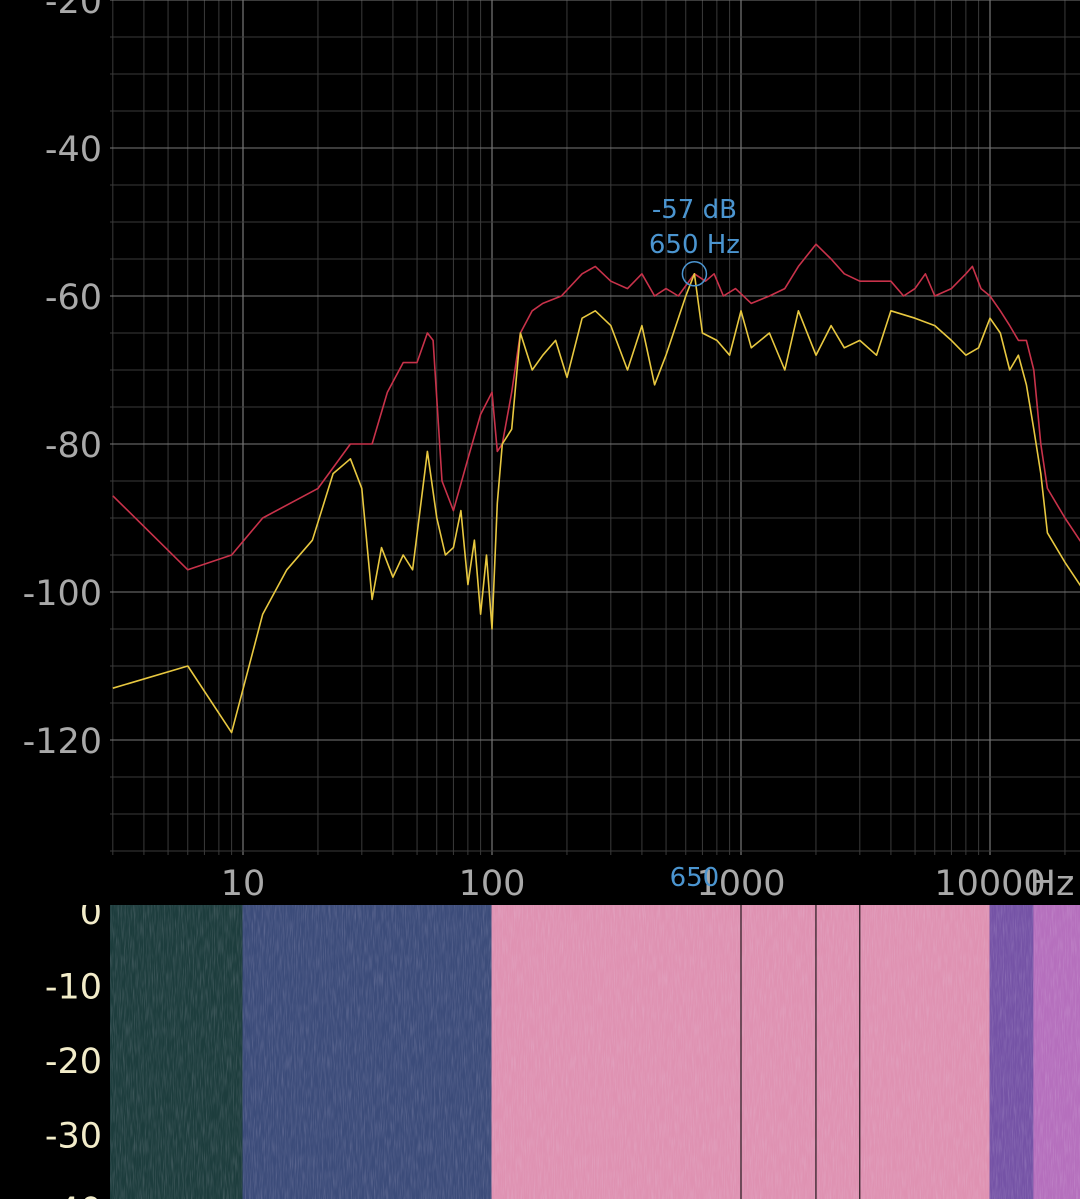  I want to click on y-tick-label: -80, so click(73, 446).